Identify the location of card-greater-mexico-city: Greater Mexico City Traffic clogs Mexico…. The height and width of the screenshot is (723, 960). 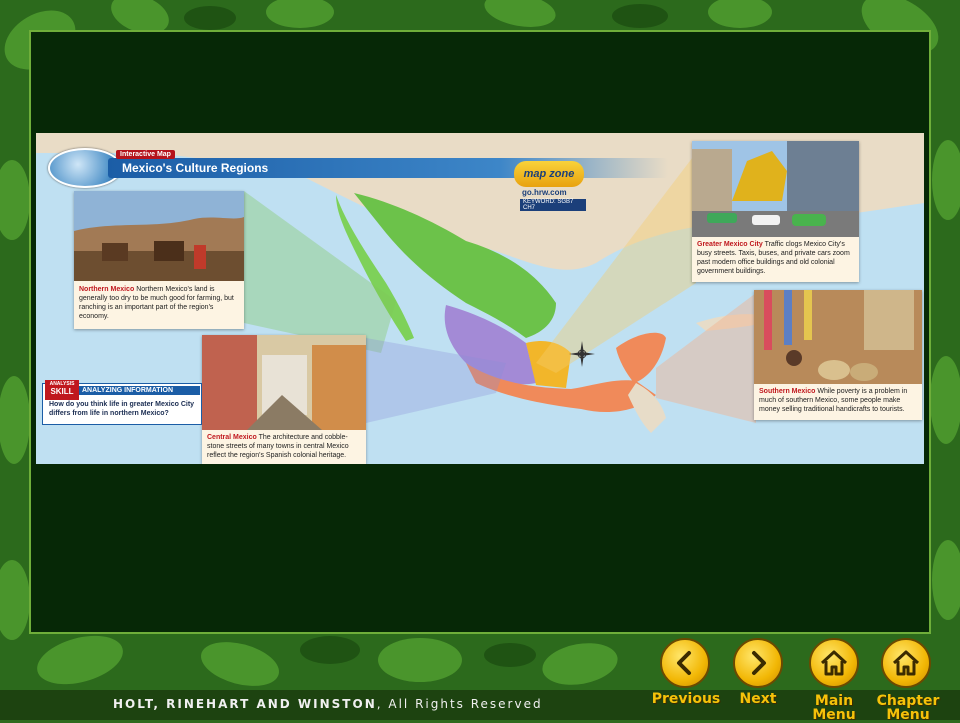
(775, 211).